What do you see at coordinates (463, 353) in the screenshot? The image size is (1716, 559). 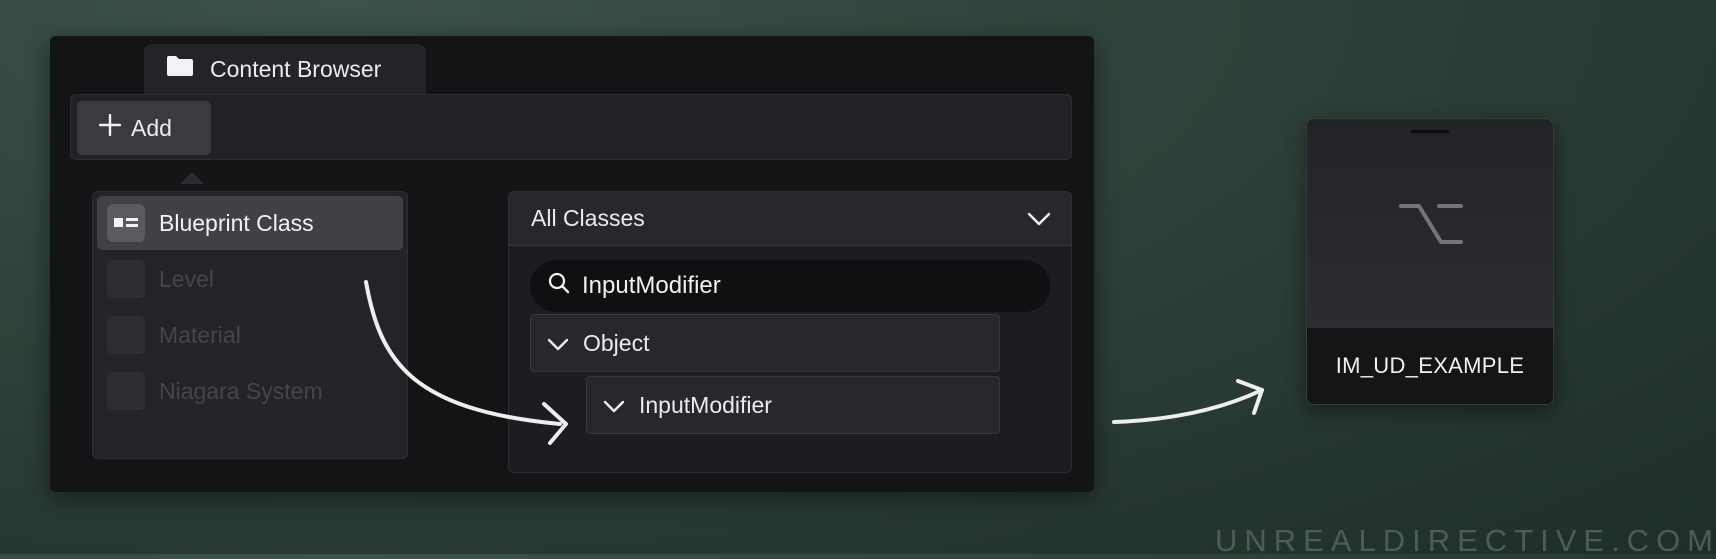 I see `arrow-menu-to-tree` at bounding box center [463, 353].